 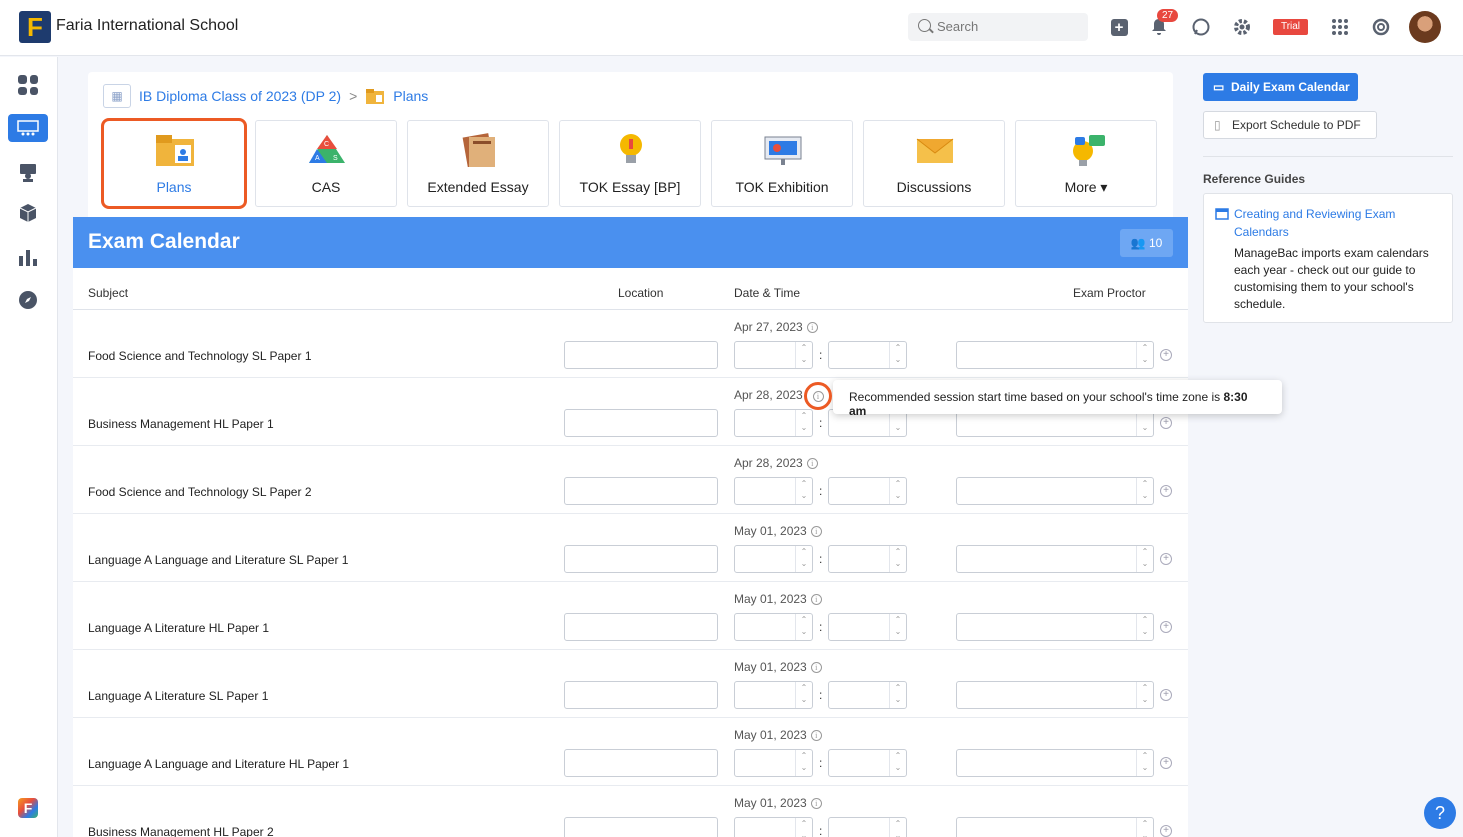 I want to click on tile-plans: Plans, so click(x=174, y=163).